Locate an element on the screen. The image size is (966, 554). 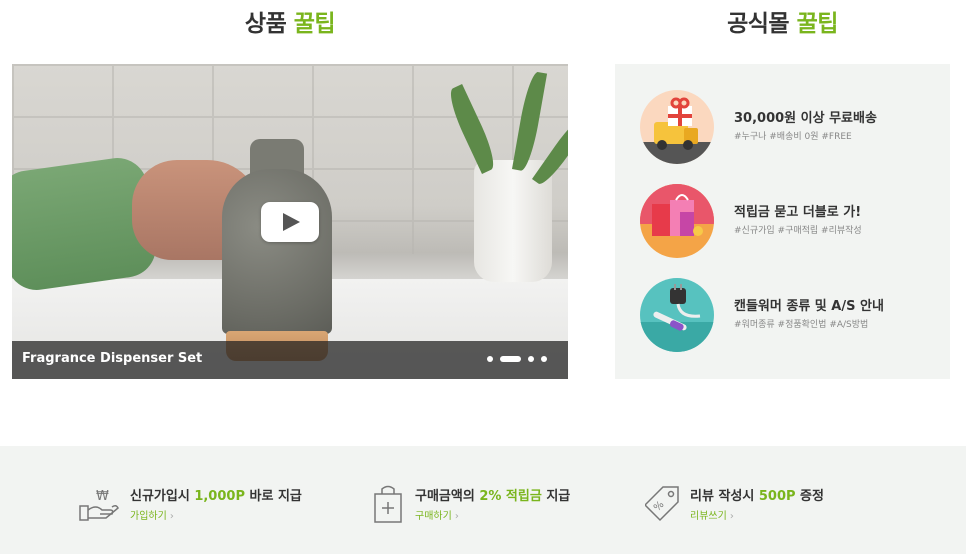
mall-tips-title: 공식몰 꿀팁 is located at coordinates (782, 21).